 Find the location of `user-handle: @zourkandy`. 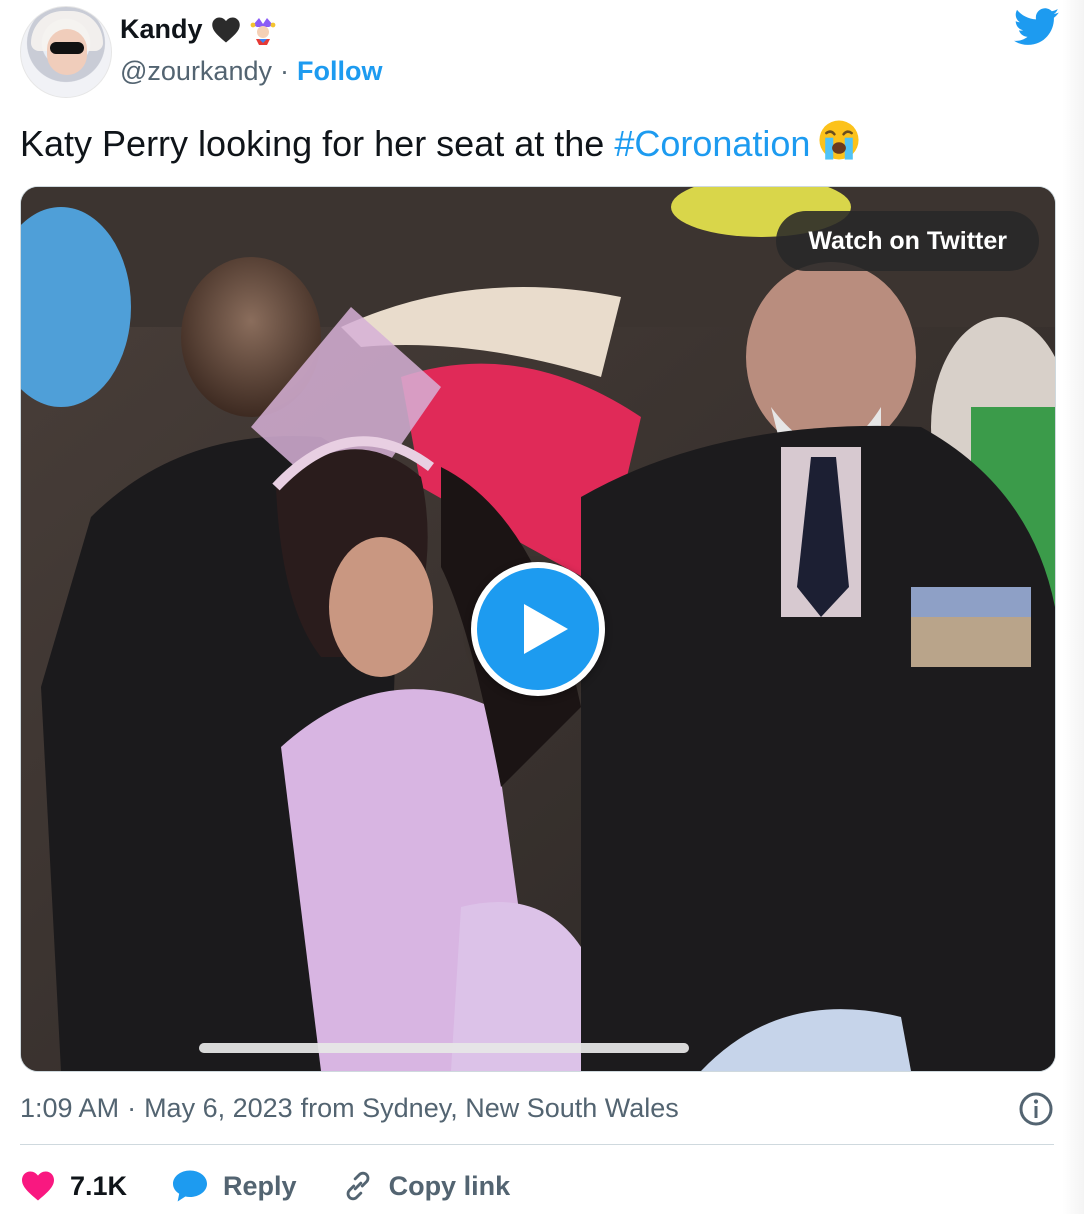

user-handle: @zourkandy is located at coordinates (196, 71).